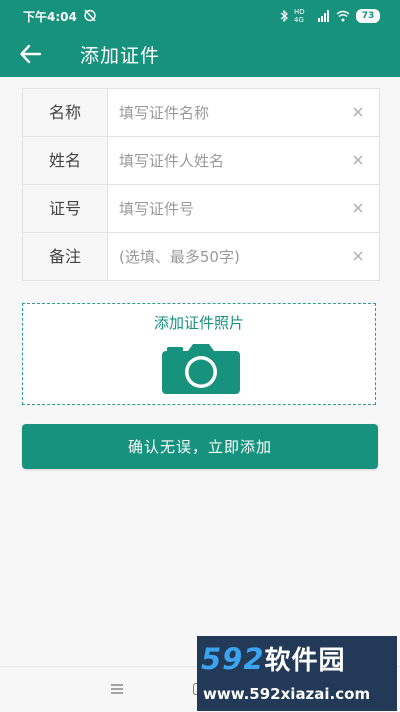 Image resolution: width=400 pixels, height=712 pixels. I want to click on watermark-brand-number: 592, so click(233, 659).